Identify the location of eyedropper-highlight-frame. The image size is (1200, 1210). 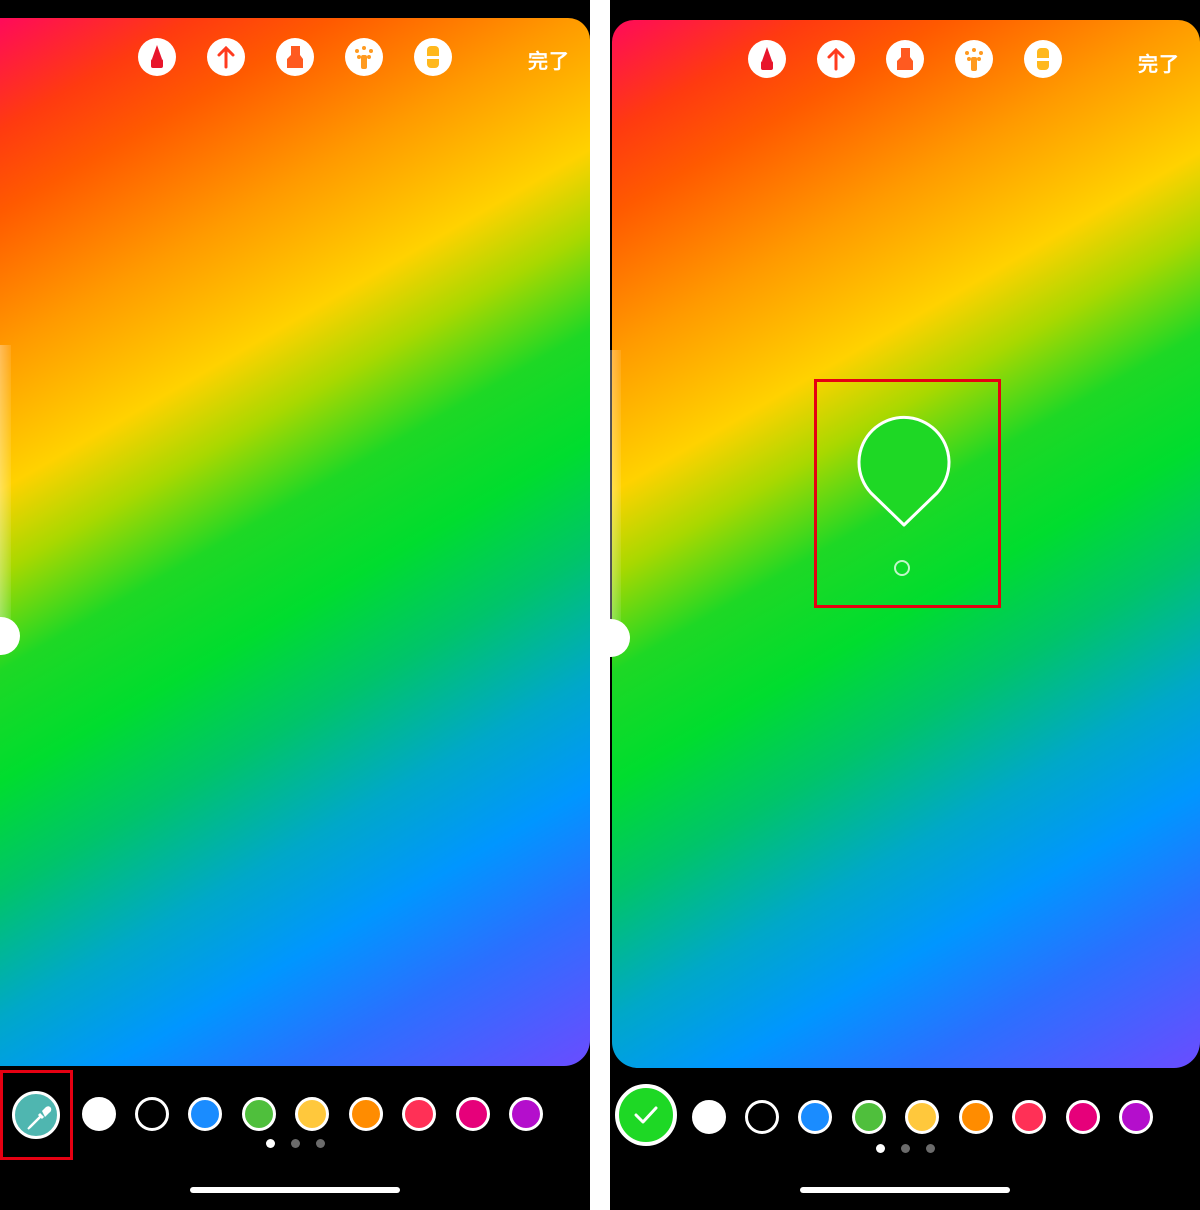
(36, 1115).